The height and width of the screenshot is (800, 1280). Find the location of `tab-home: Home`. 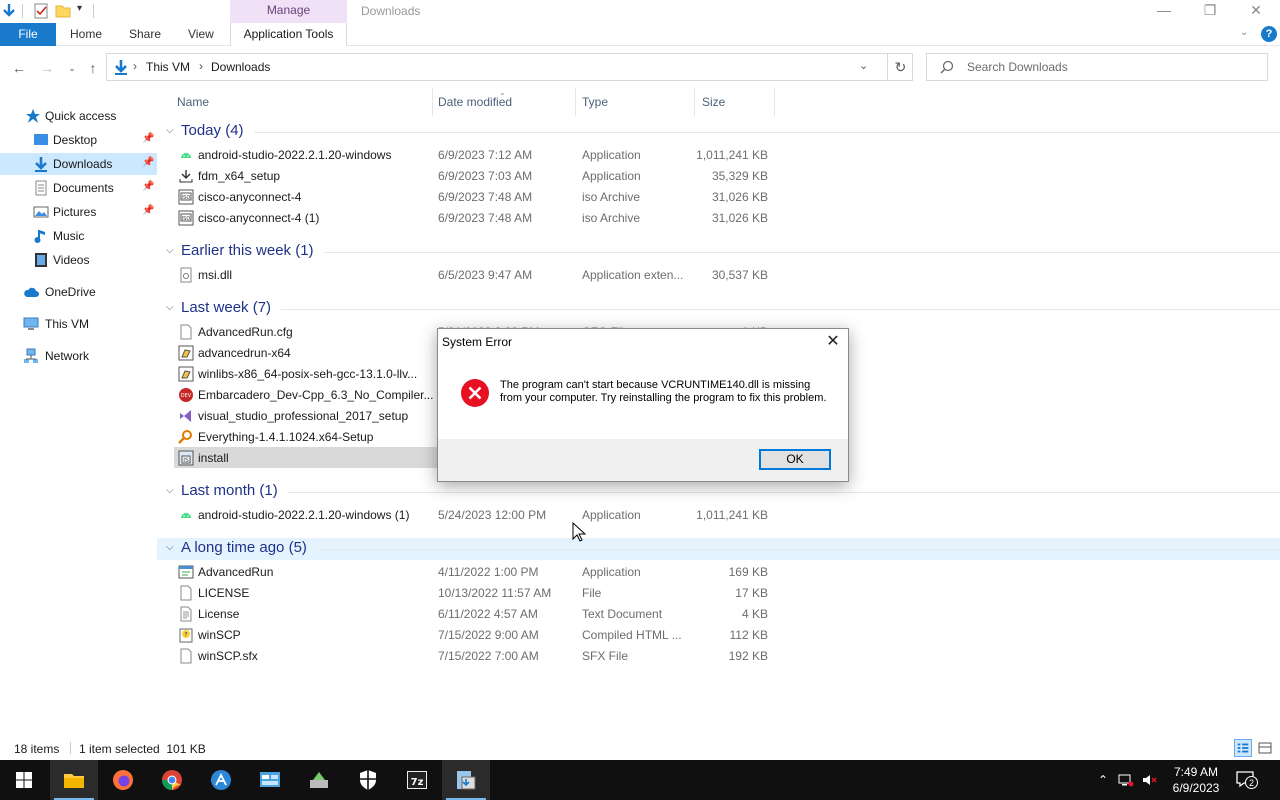

tab-home: Home is located at coordinates (86, 34).